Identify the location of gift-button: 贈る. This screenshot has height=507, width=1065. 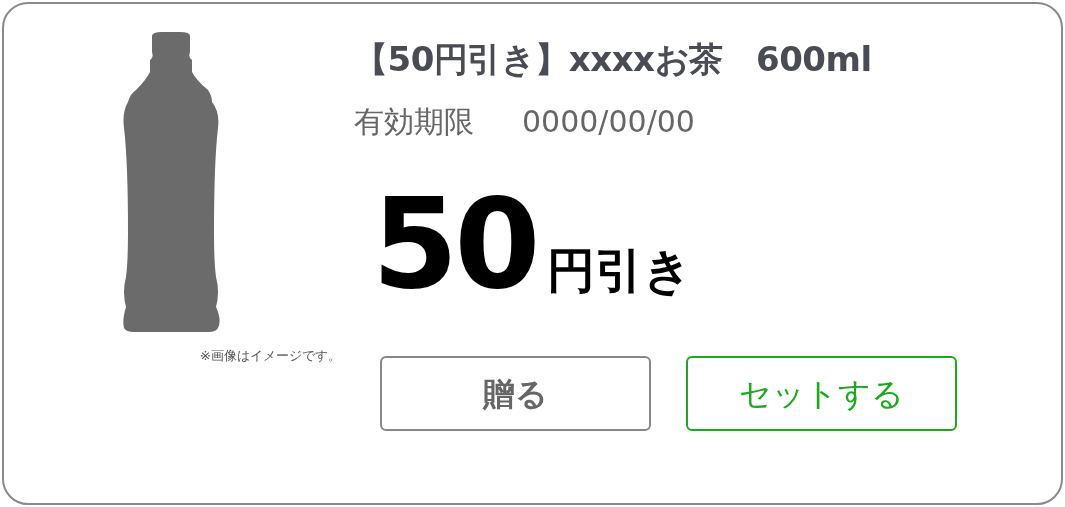
(515, 393).